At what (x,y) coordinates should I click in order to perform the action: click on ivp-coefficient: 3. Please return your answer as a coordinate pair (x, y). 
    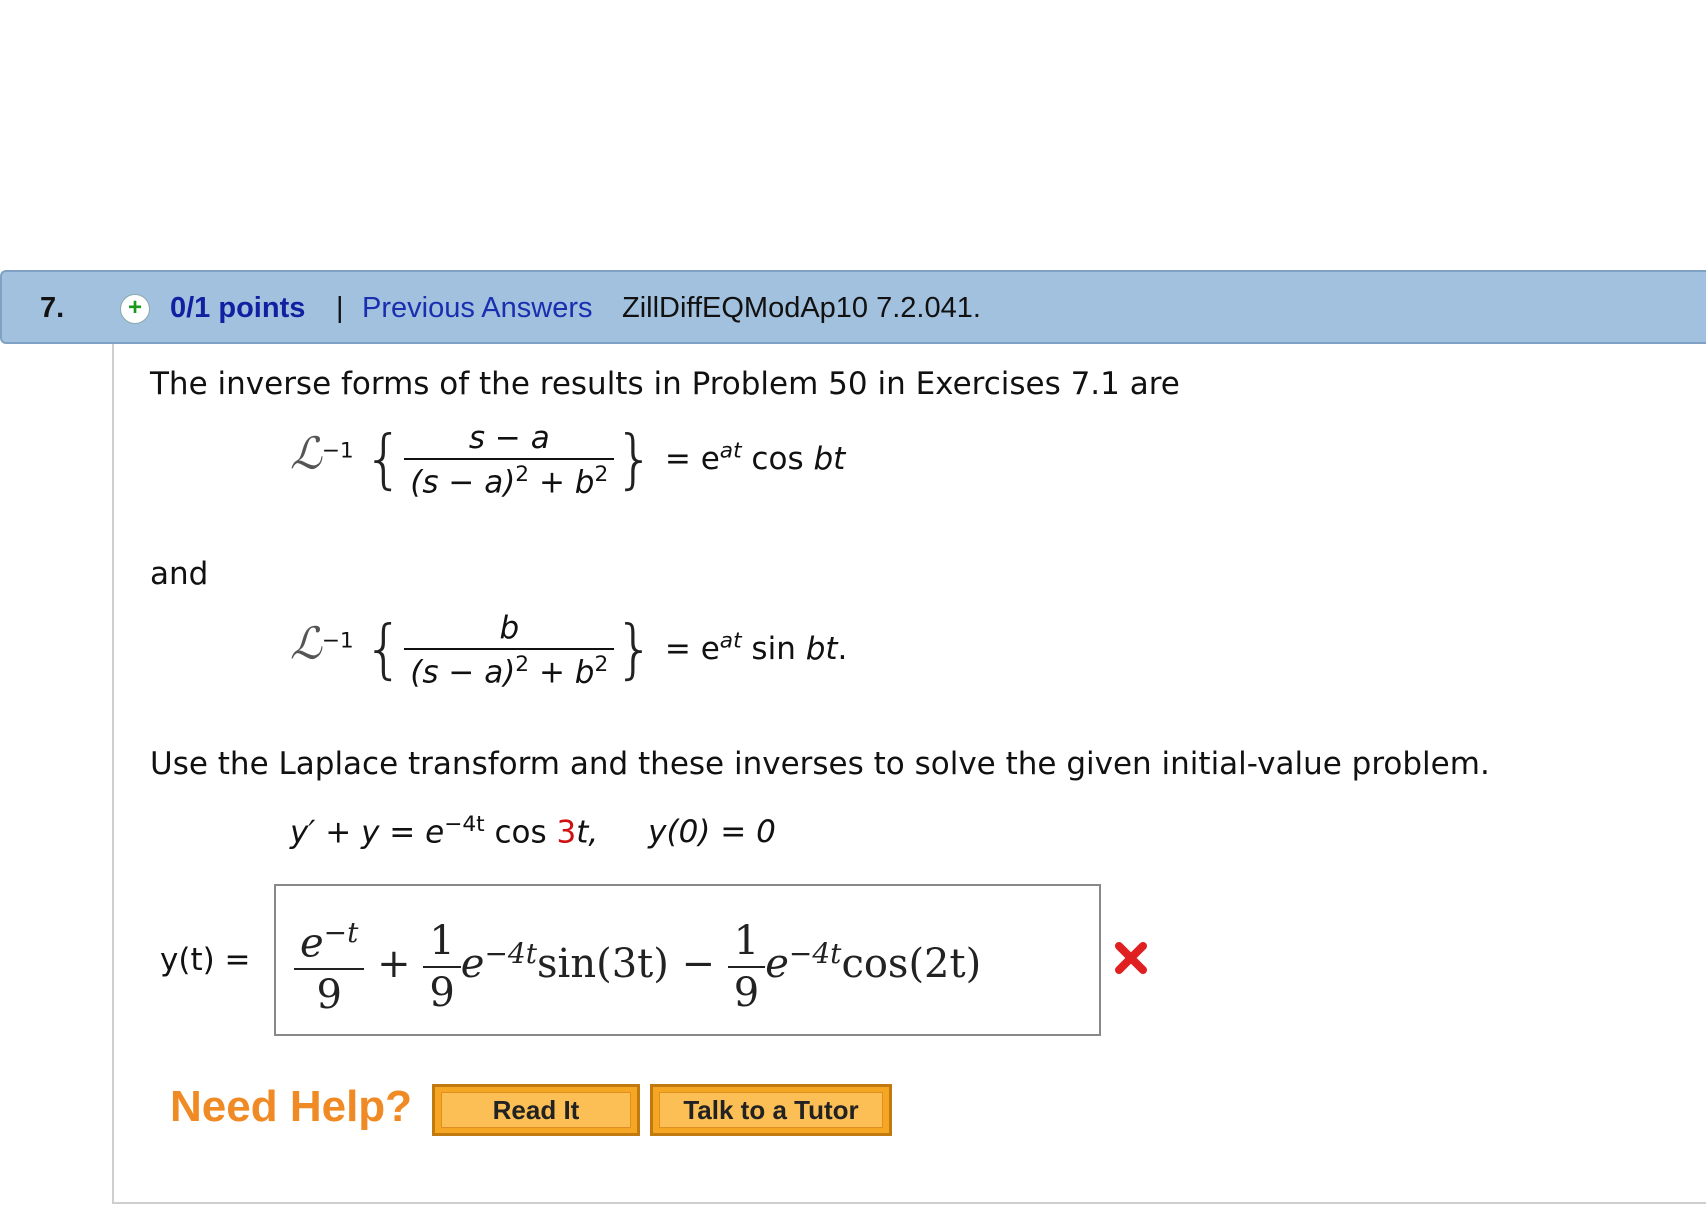
    Looking at the image, I should click on (566, 832).